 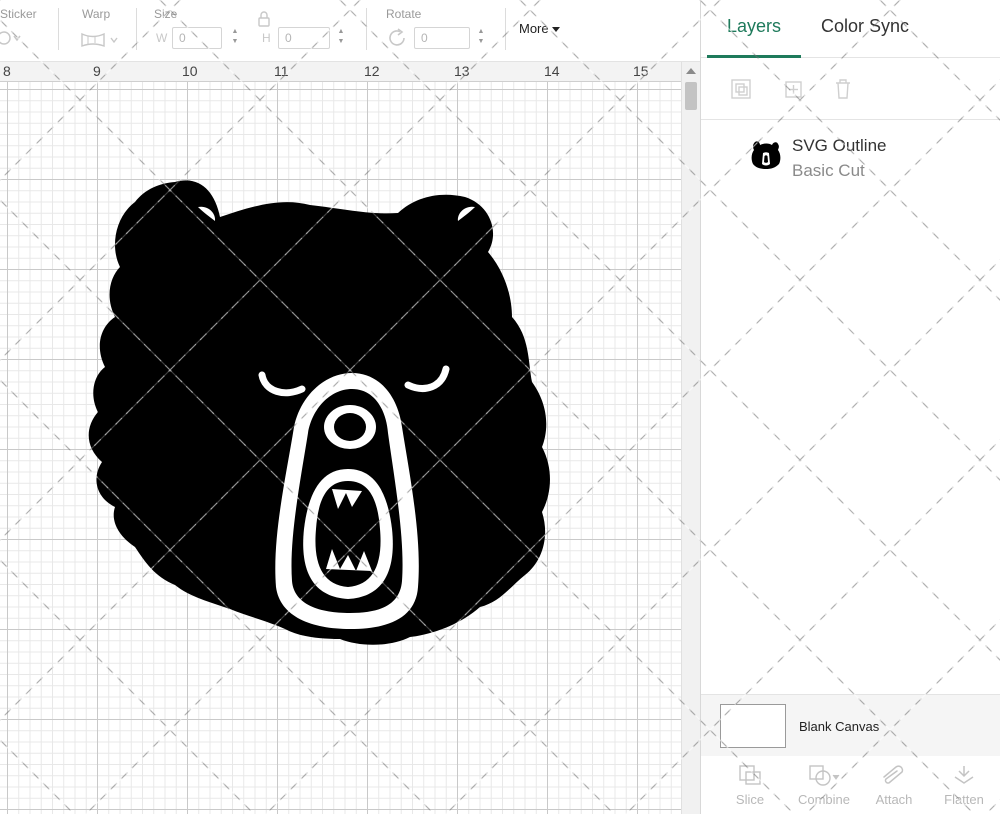 I want to click on more-label: More, so click(x=534, y=28).